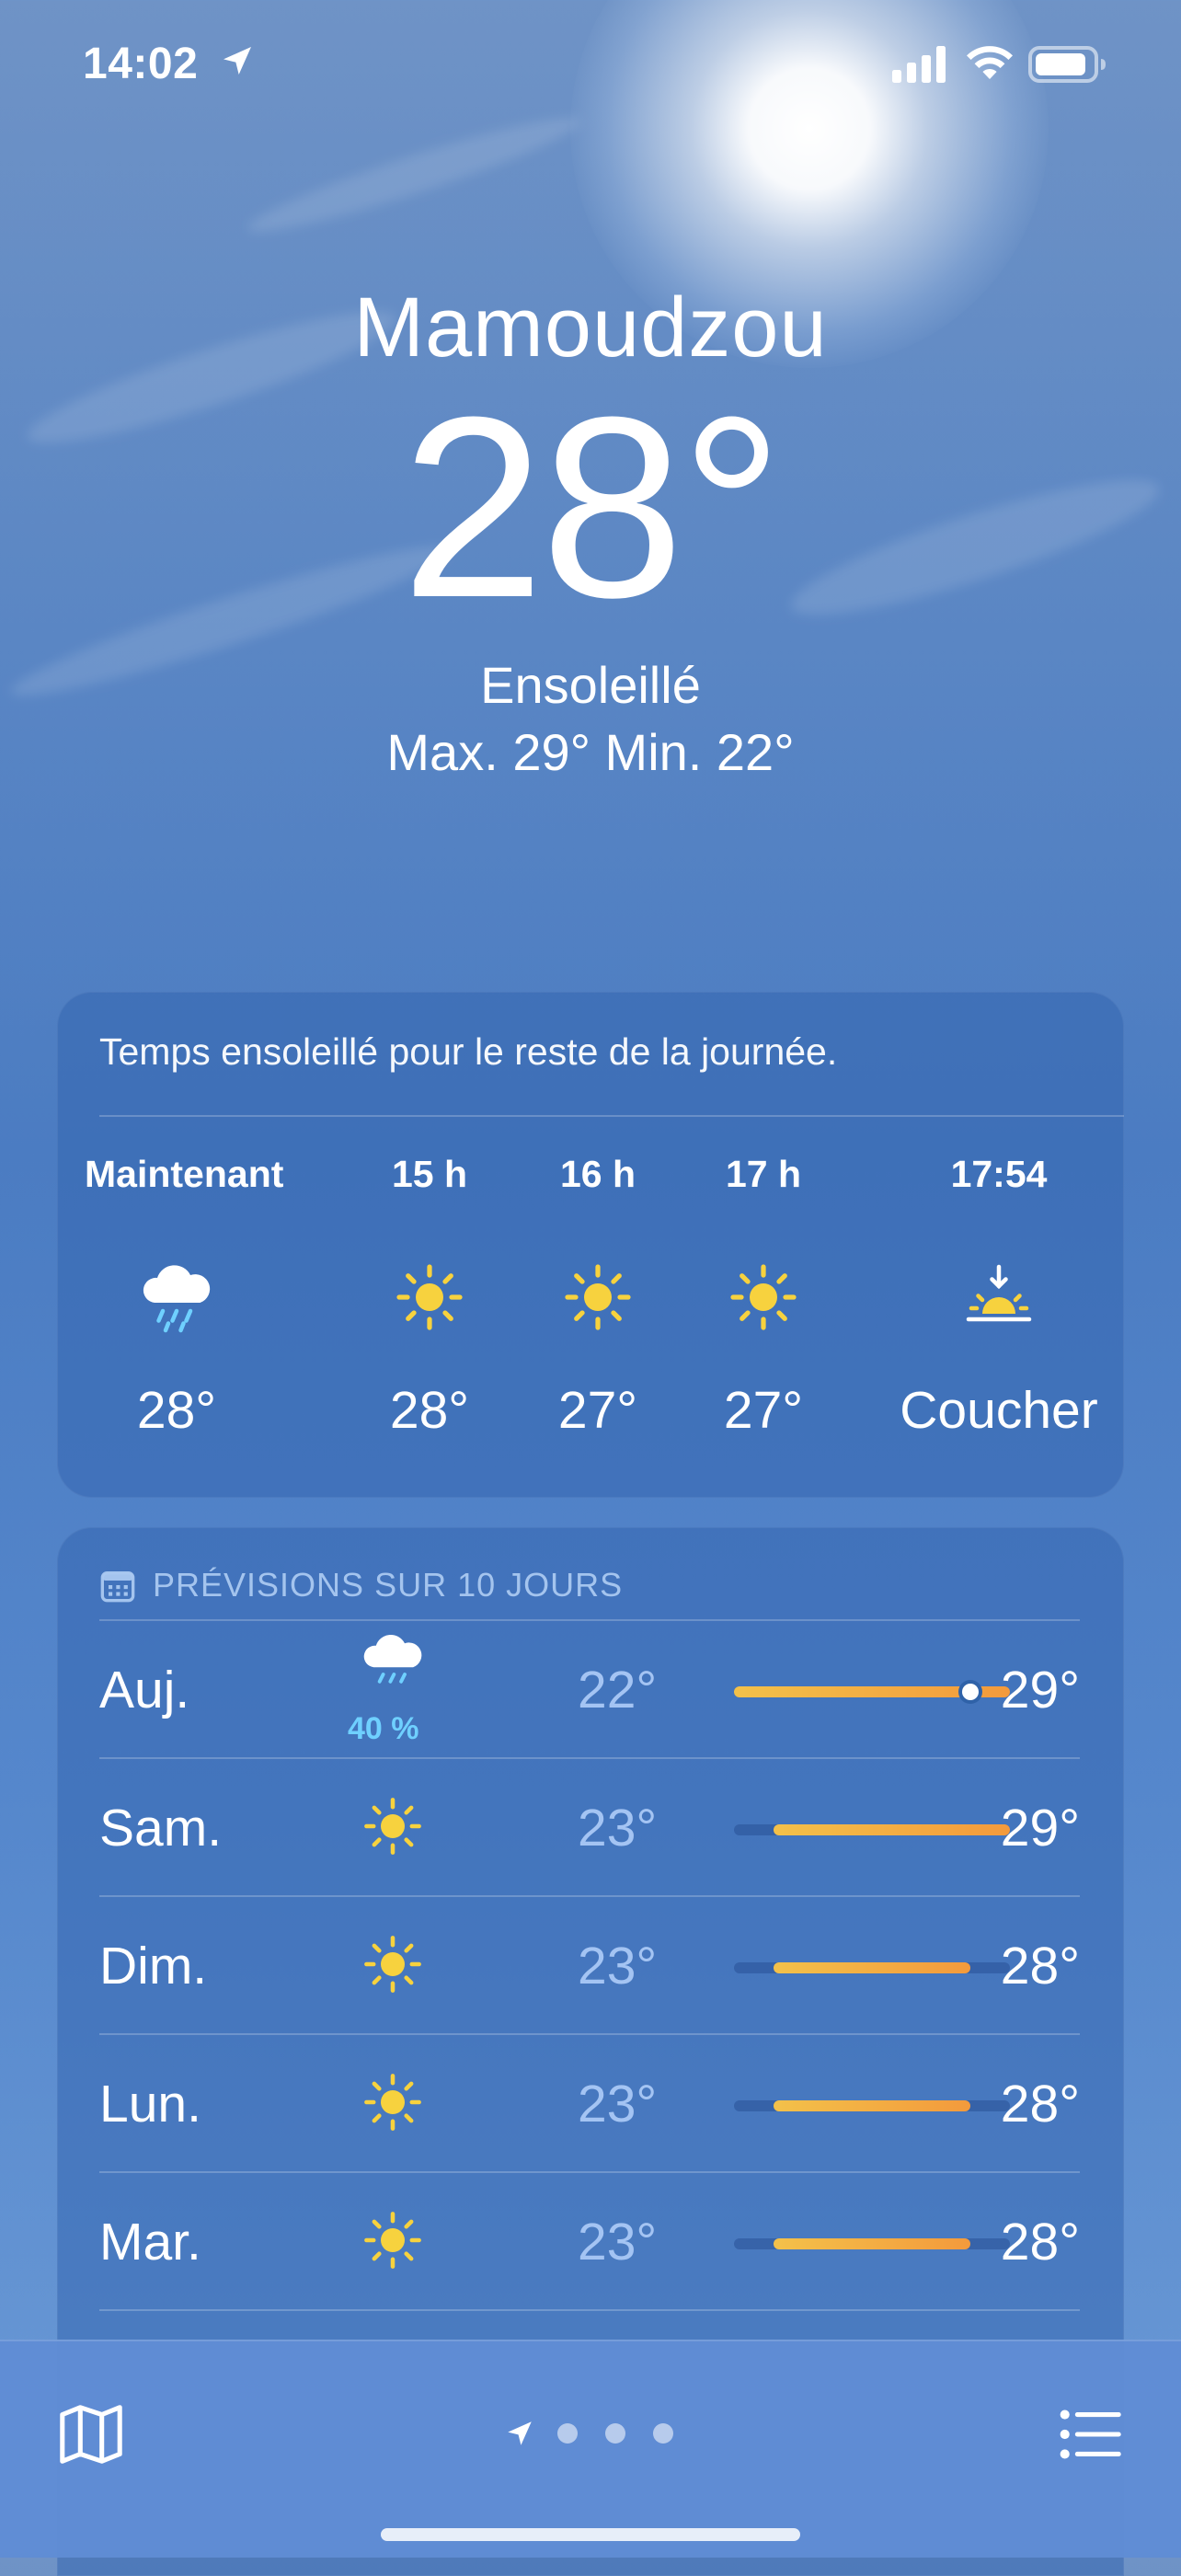 Image resolution: width=1181 pixels, height=2576 pixels. What do you see at coordinates (150, 2242) in the screenshot?
I see `day-label: Mar.` at bounding box center [150, 2242].